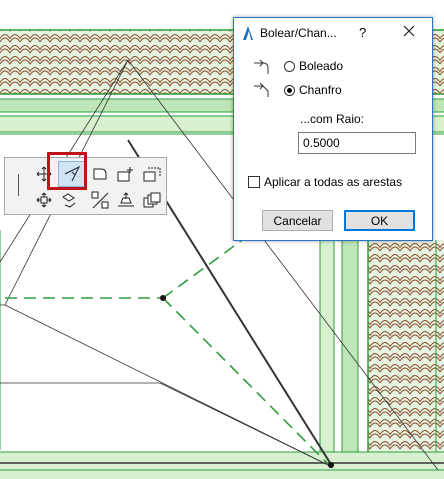 The height and width of the screenshot is (479, 444). What do you see at coordinates (321, 66) in the screenshot?
I see `fillet-label: Boleado` at bounding box center [321, 66].